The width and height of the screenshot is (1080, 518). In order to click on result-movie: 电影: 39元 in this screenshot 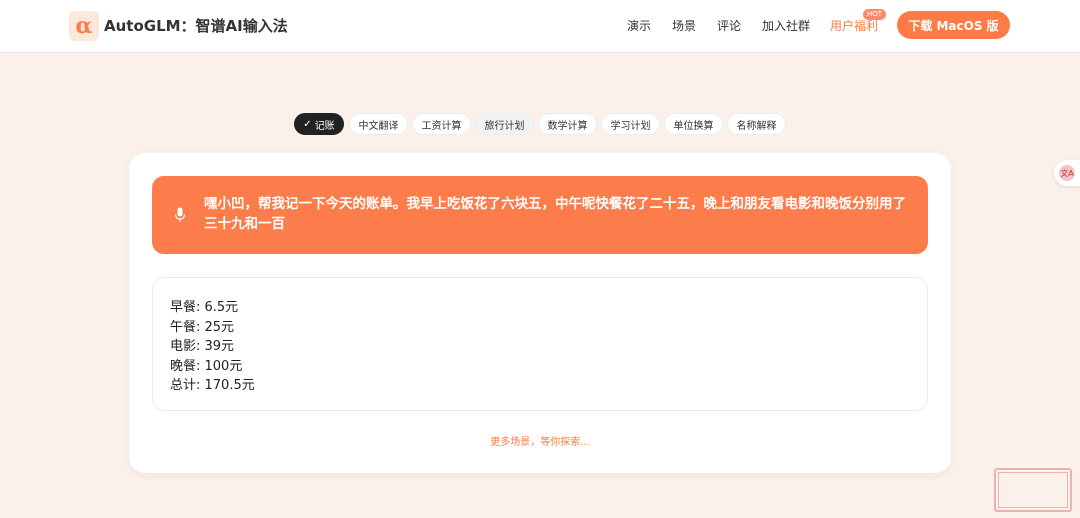, I will do `click(202, 346)`.